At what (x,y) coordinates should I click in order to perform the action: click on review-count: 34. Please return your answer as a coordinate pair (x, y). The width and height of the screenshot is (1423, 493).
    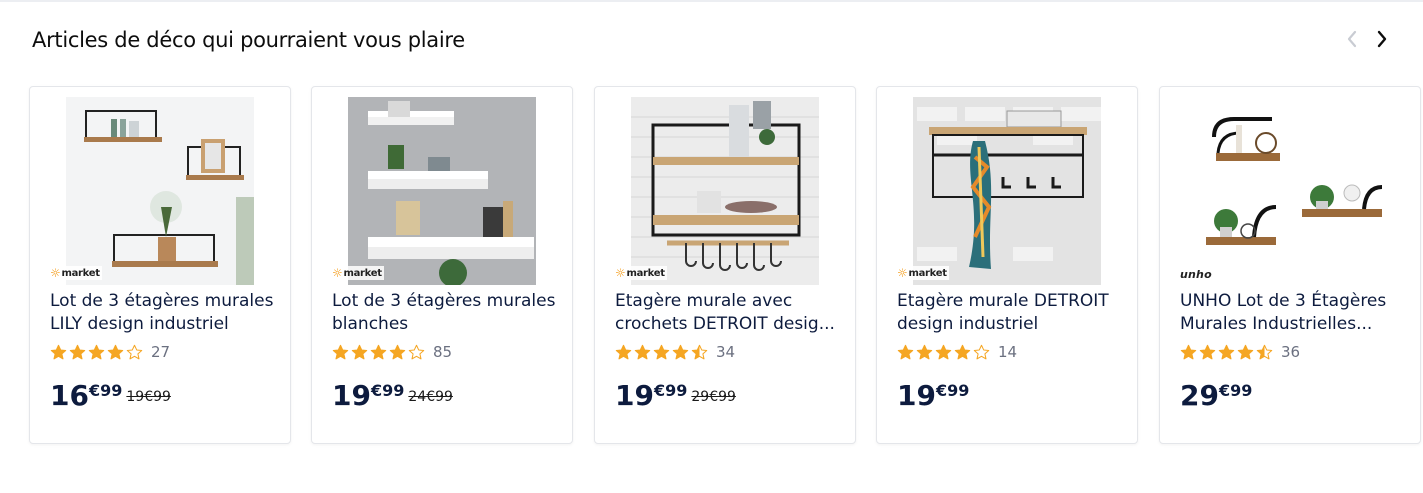
    Looking at the image, I should click on (726, 352).